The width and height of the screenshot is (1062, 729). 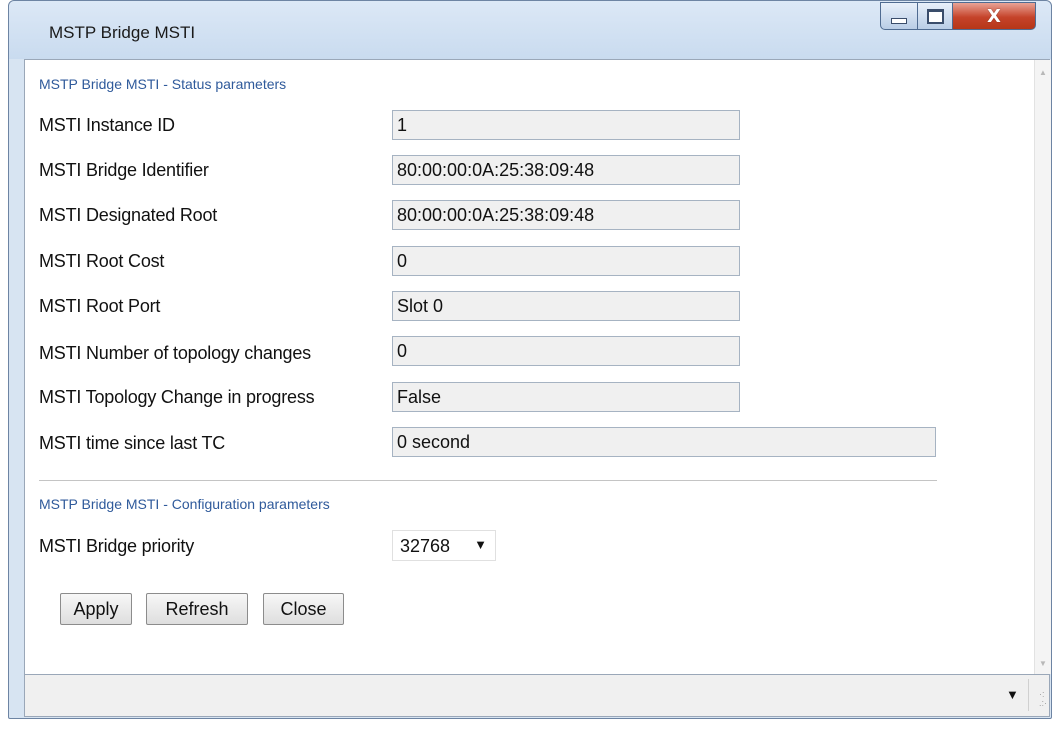 I want to click on minimize-icon, so click(x=899, y=21).